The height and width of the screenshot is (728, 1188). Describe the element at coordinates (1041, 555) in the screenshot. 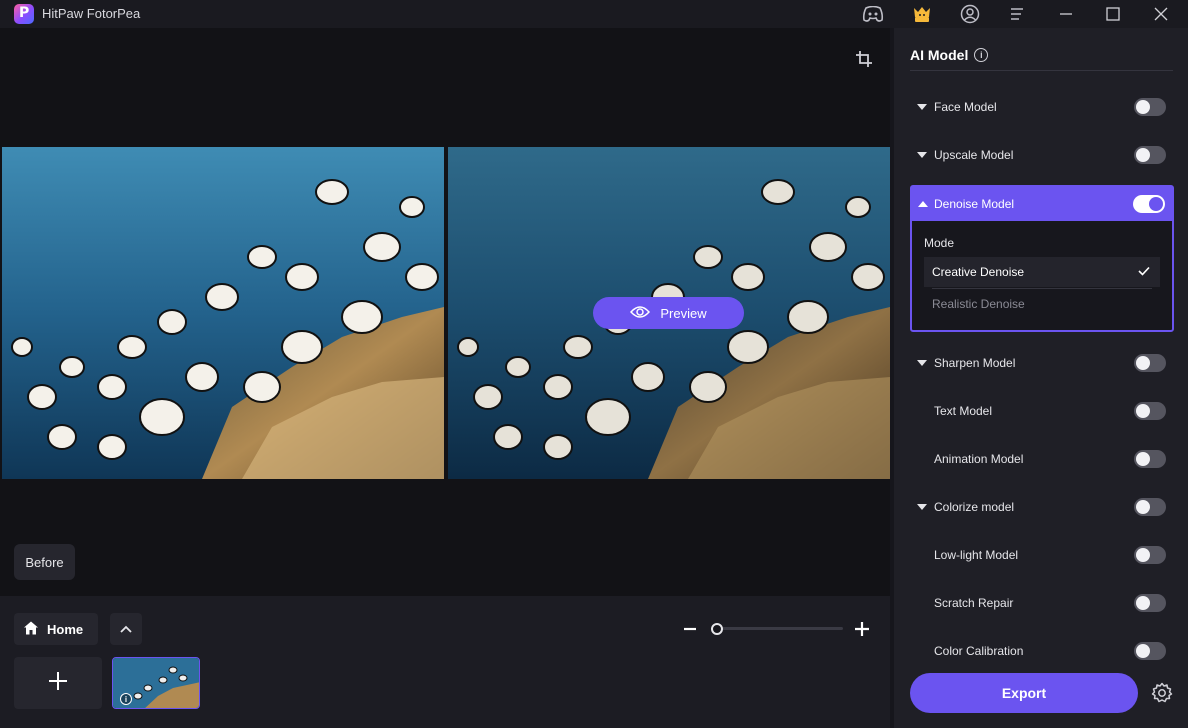

I see `model-row-low-light: Low-light Model` at that location.